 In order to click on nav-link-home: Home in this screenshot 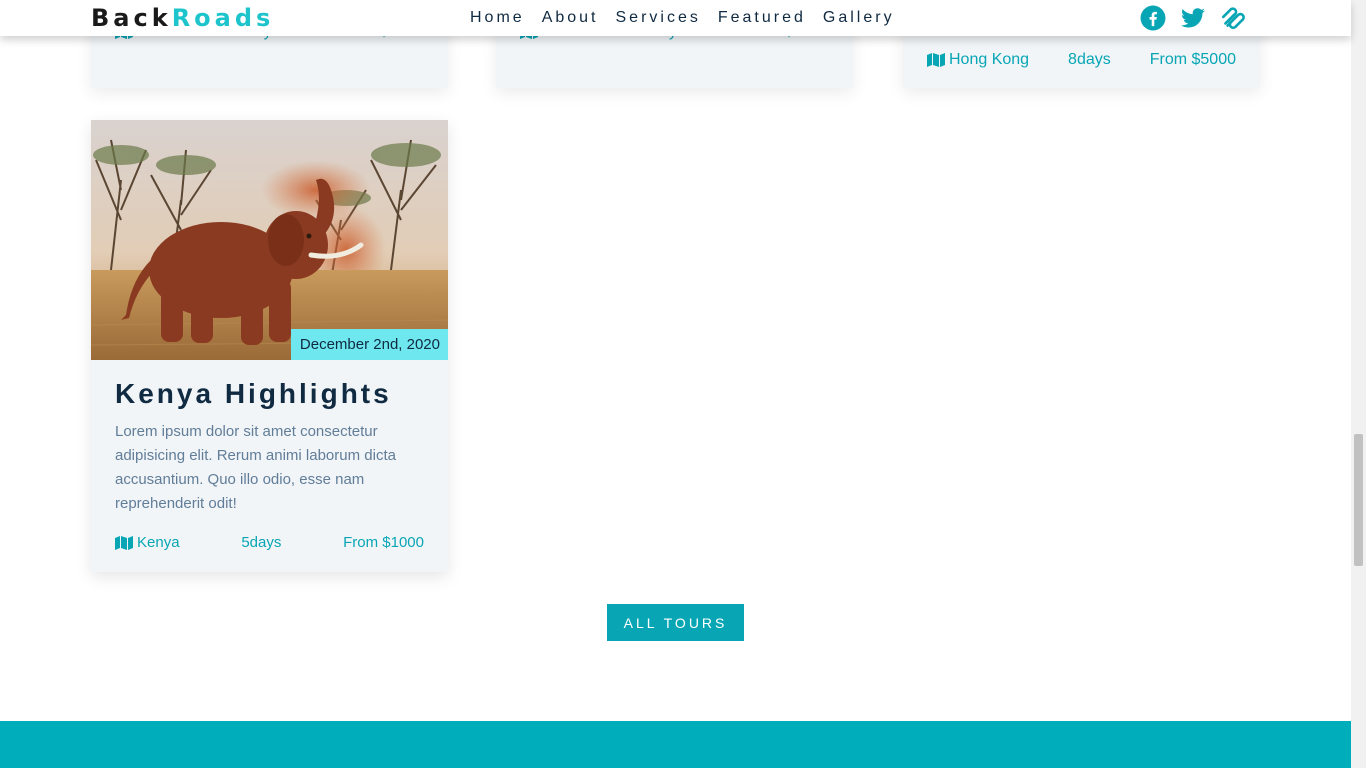, I will do `click(497, 18)`.